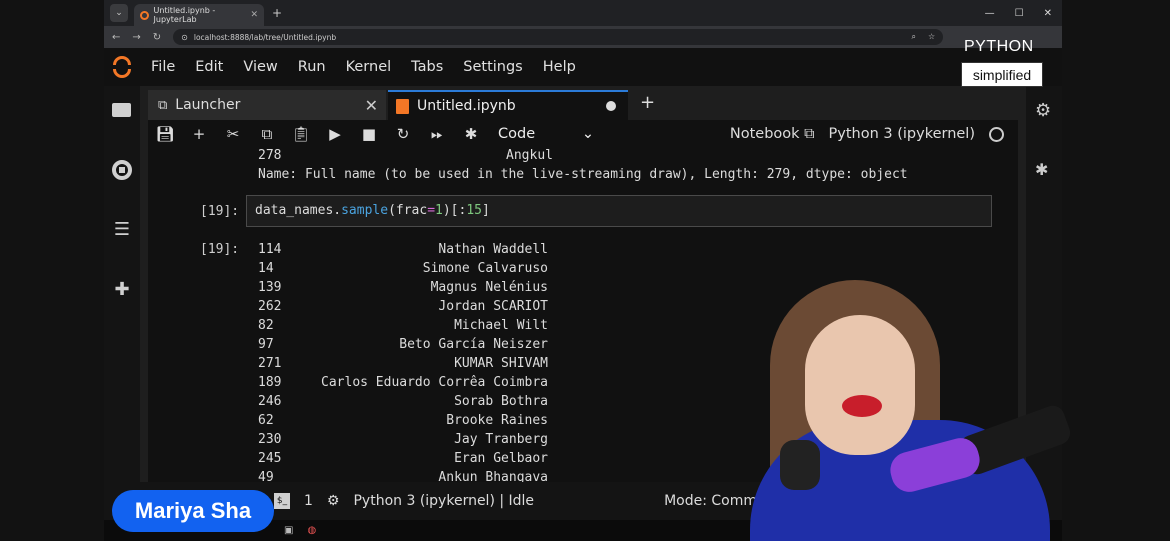 The width and height of the screenshot is (1170, 541). What do you see at coordinates (489, 287) in the screenshot?
I see `row-name: Magnus Nelénius` at bounding box center [489, 287].